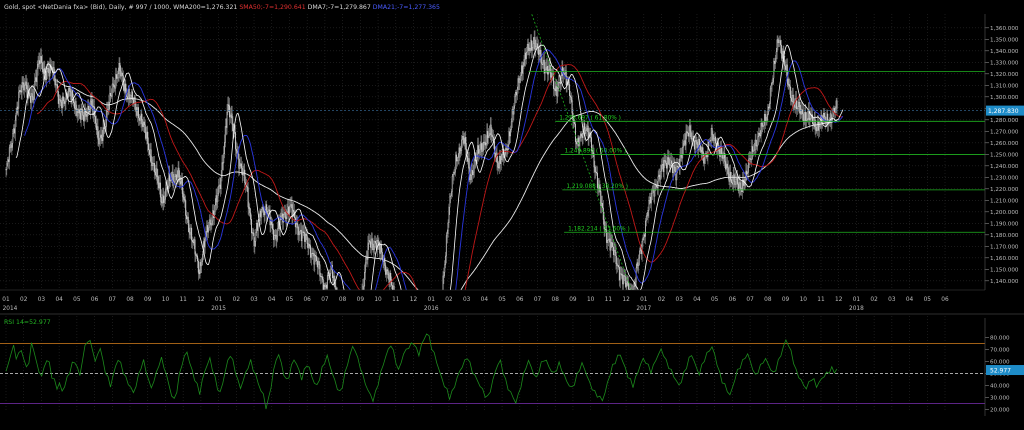  What do you see at coordinates (821, 300) in the screenshot?
I see `x-month-label: 11` at bounding box center [821, 300].